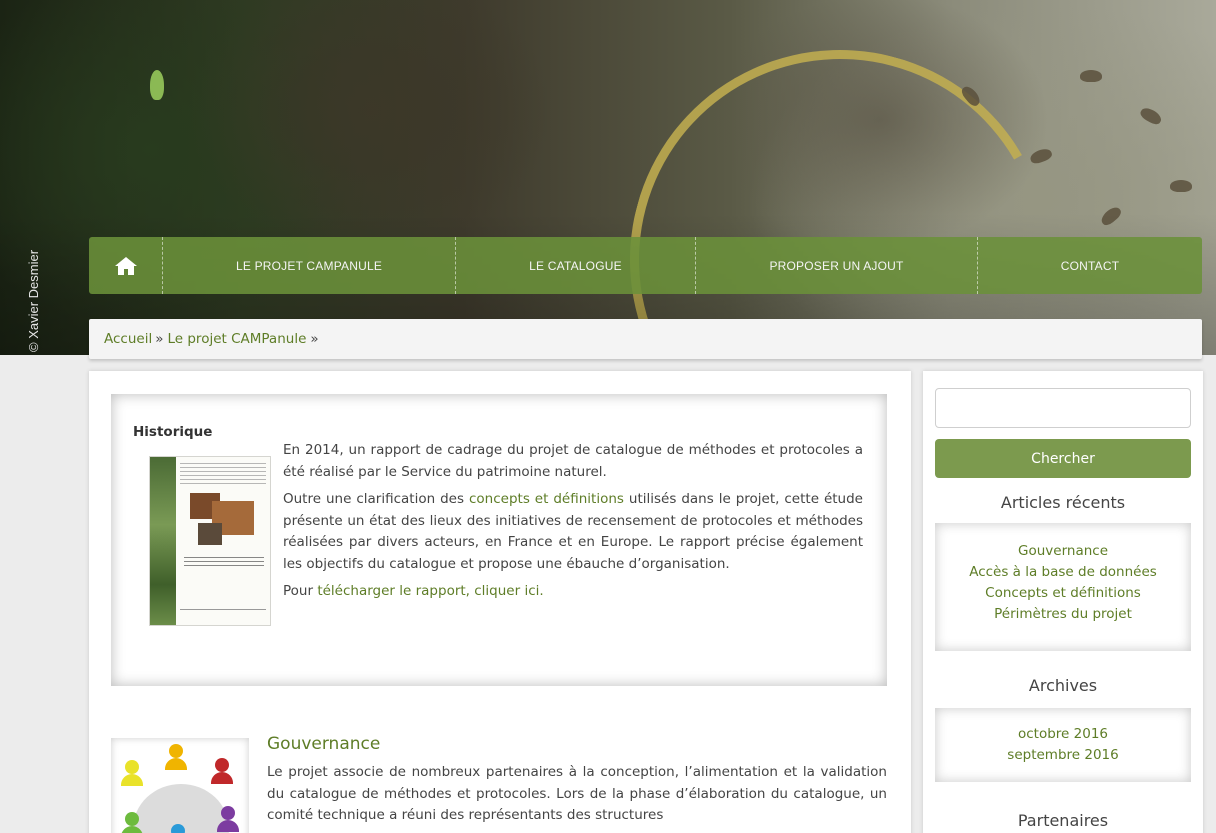 The width and height of the screenshot is (1216, 833). Describe the element at coordinates (1063, 458) in the screenshot. I see `search-button: Chercher` at that location.